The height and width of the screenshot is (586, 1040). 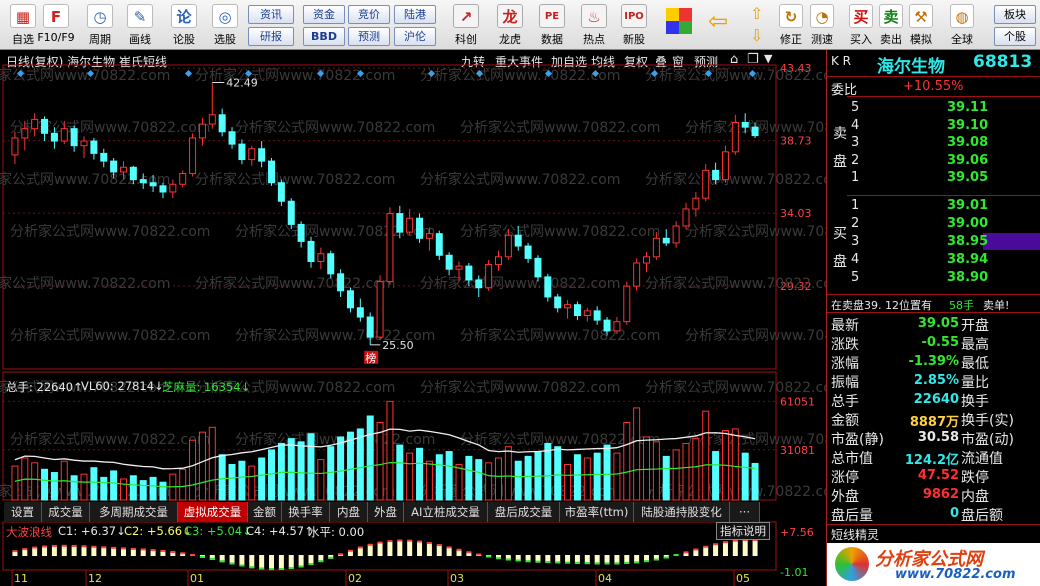 I want to click on bid-row: 4 38.94, so click(x=943, y=260).